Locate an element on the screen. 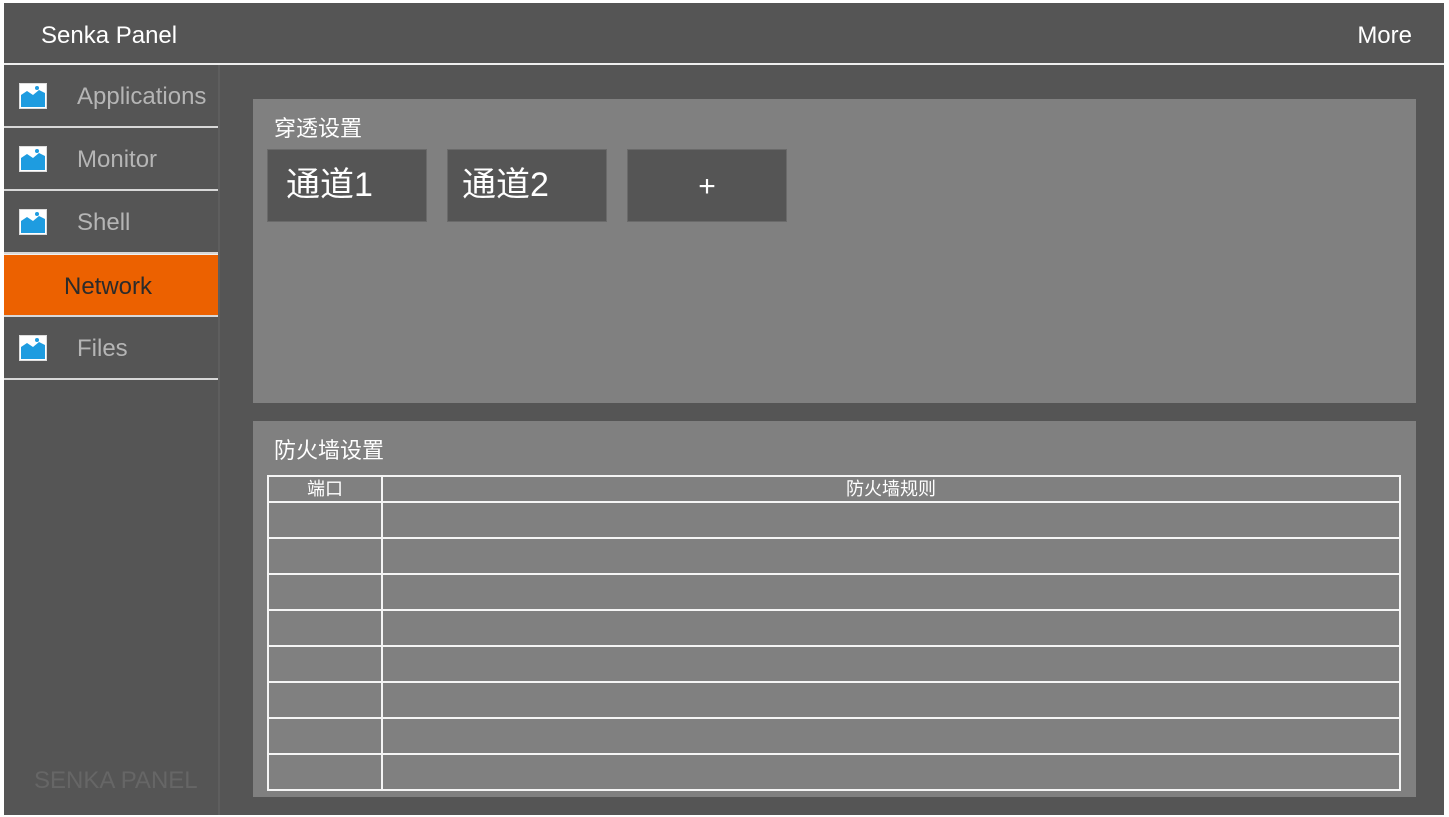  sidebar-item-monitor: Monitor is located at coordinates (111, 159).